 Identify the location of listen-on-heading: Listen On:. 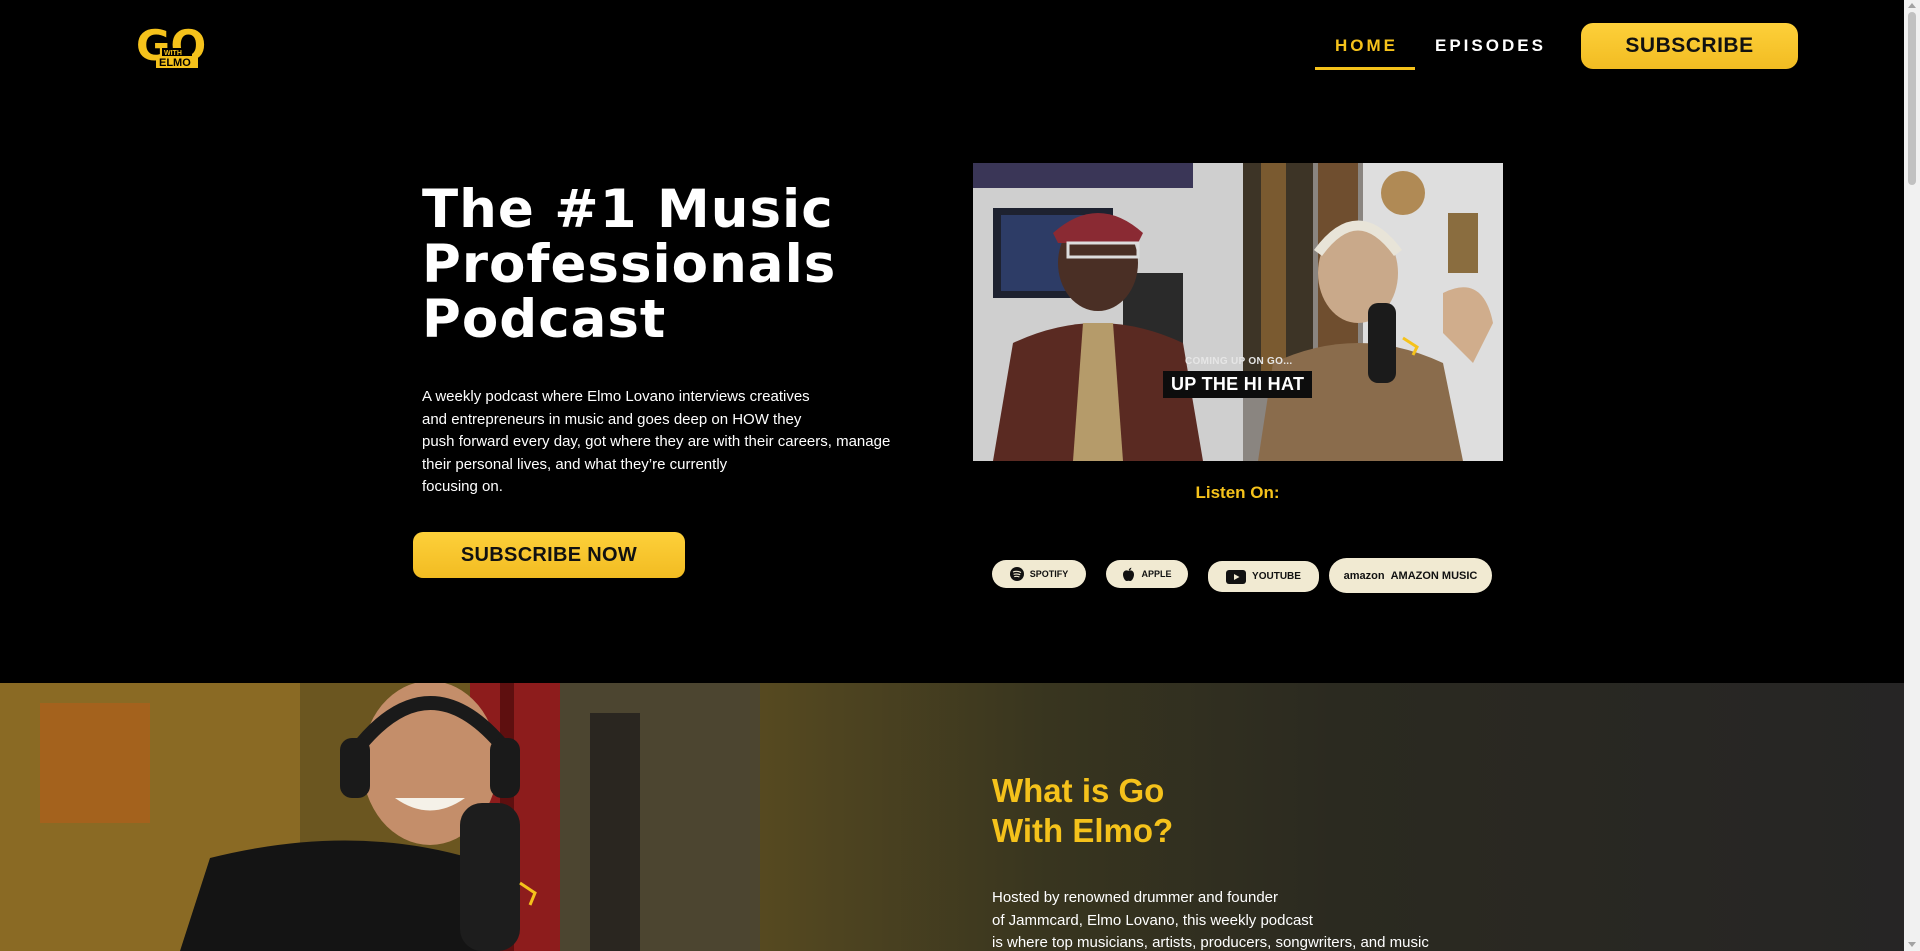
(1237, 492).